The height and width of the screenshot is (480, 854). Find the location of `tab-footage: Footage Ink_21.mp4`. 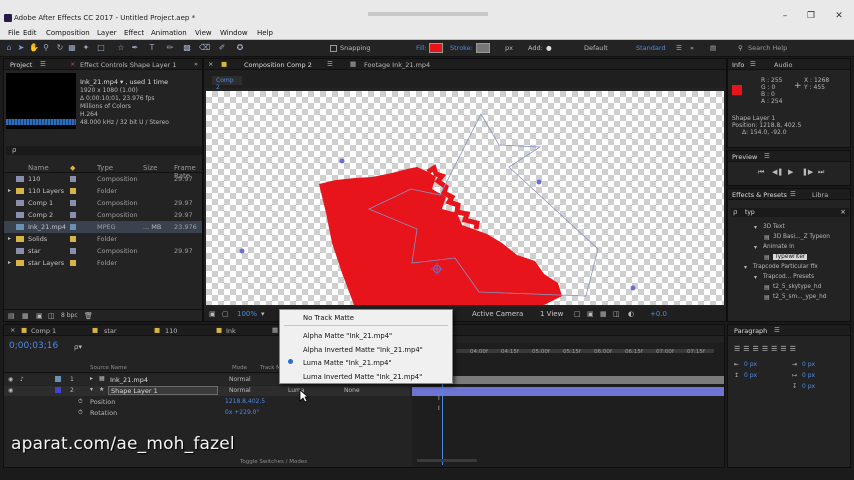

tab-footage: Footage Ink_21.mp4 is located at coordinates (397, 65).